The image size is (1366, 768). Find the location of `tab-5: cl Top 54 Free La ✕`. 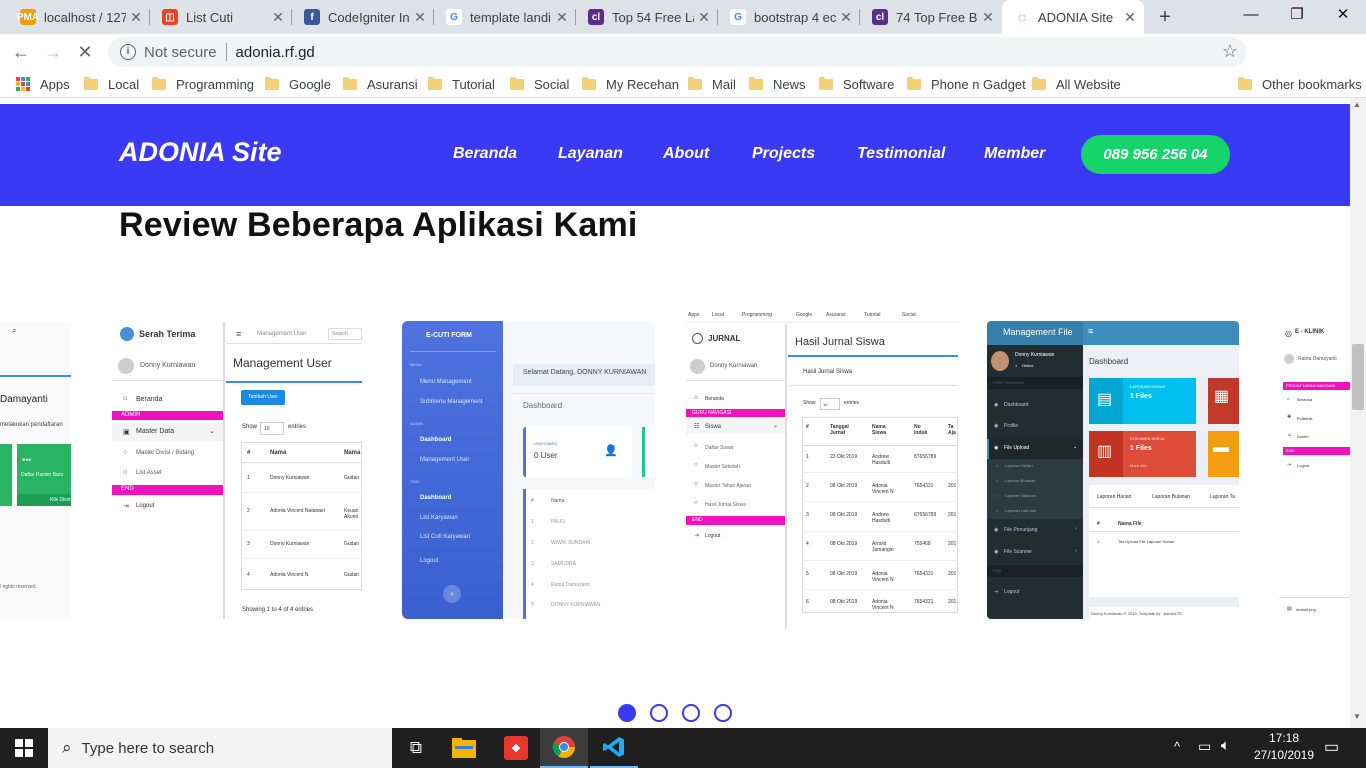

tab-5: cl Top 54 Free La ✕ is located at coordinates (647, 17).